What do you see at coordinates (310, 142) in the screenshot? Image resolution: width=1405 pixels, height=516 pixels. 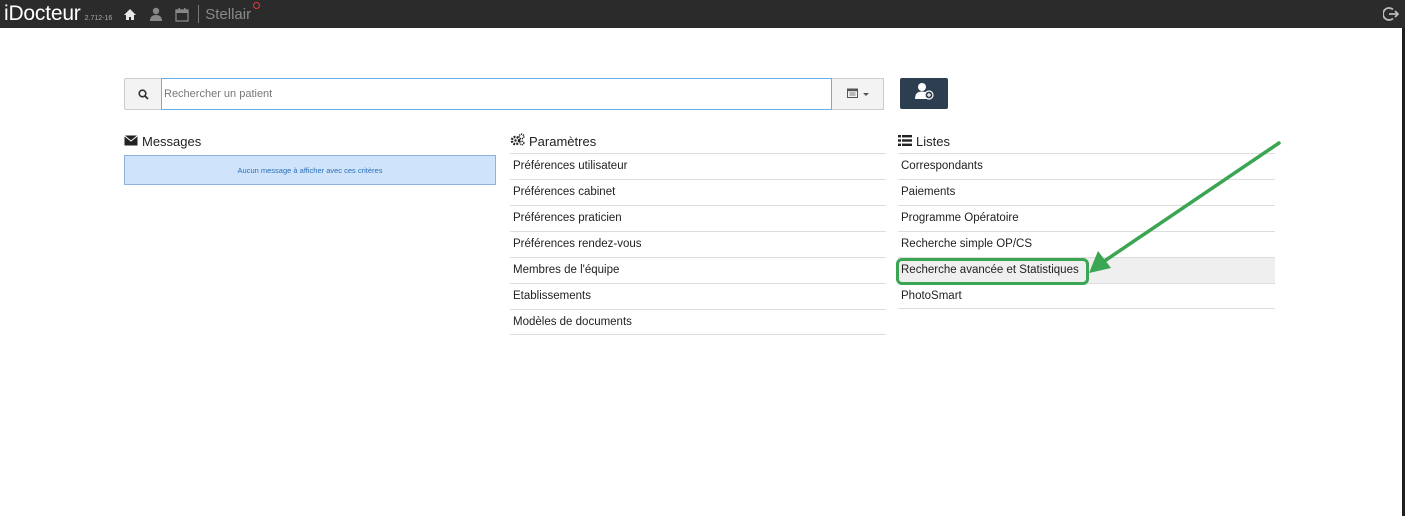 I see `messages-heading: Messages` at bounding box center [310, 142].